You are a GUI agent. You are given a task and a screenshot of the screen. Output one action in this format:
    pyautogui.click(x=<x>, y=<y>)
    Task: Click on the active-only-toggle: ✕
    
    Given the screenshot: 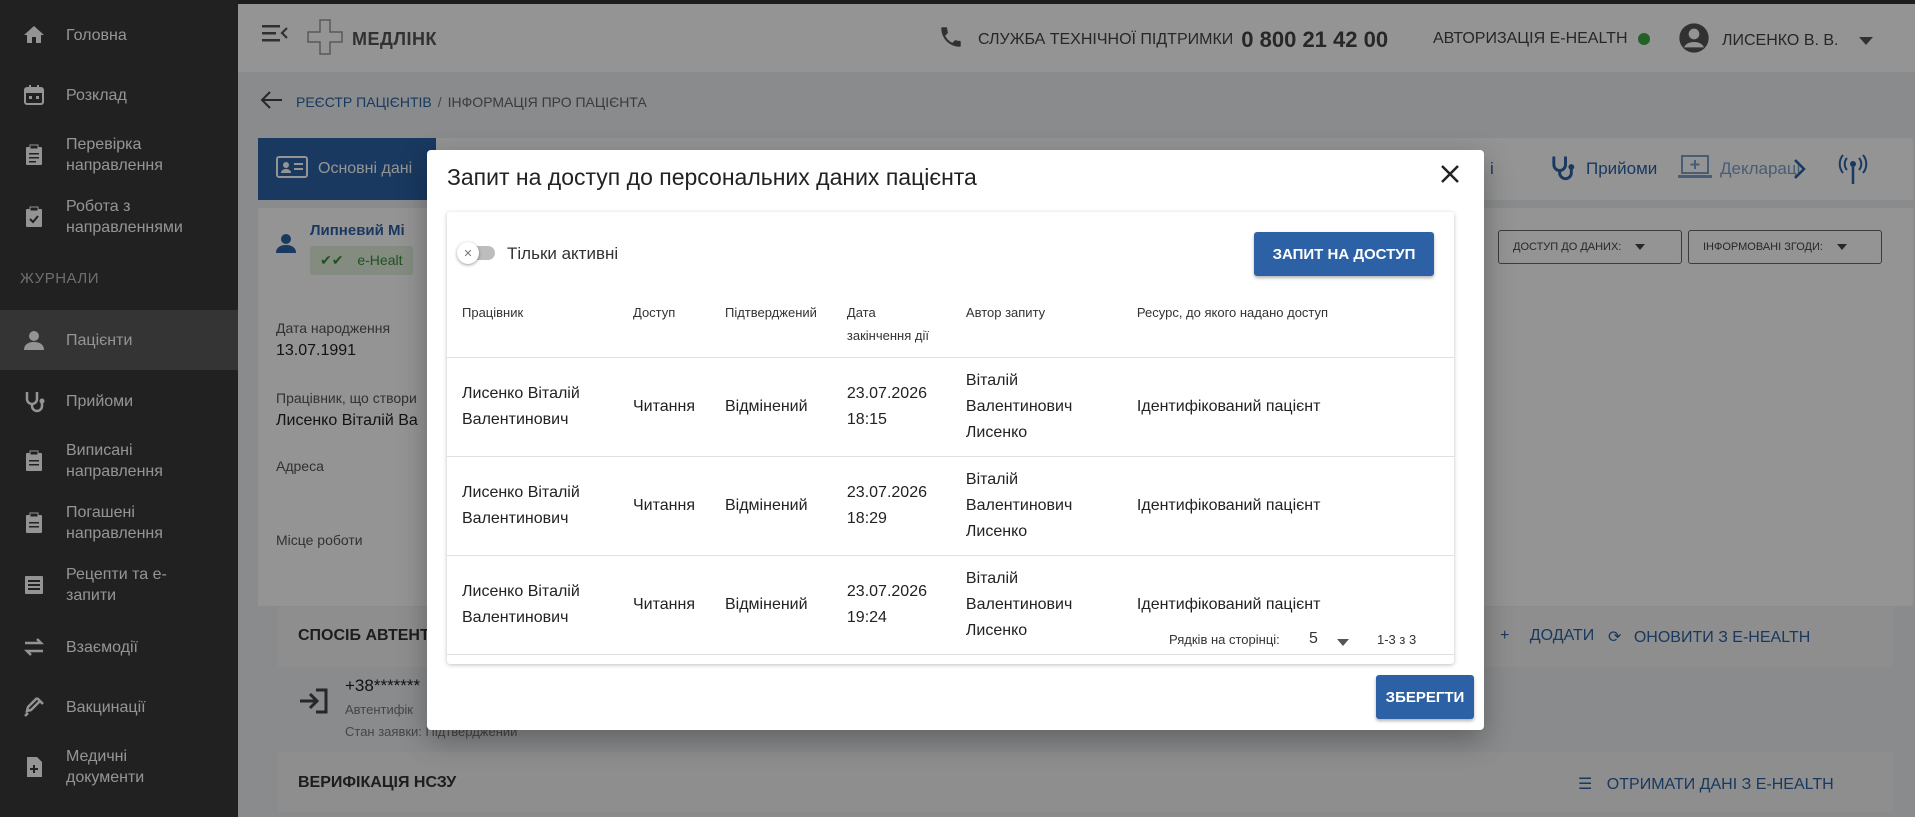 What is the action you would take?
    pyautogui.click(x=477, y=253)
    